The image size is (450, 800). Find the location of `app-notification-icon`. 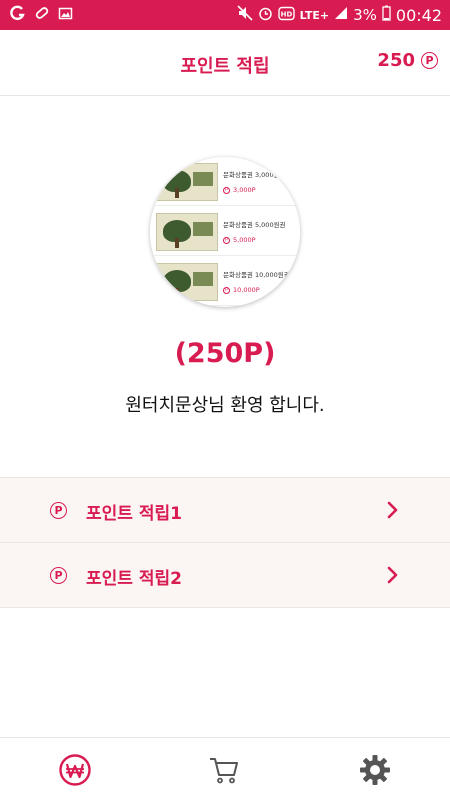

app-notification-icon is located at coordinates (18, 15).